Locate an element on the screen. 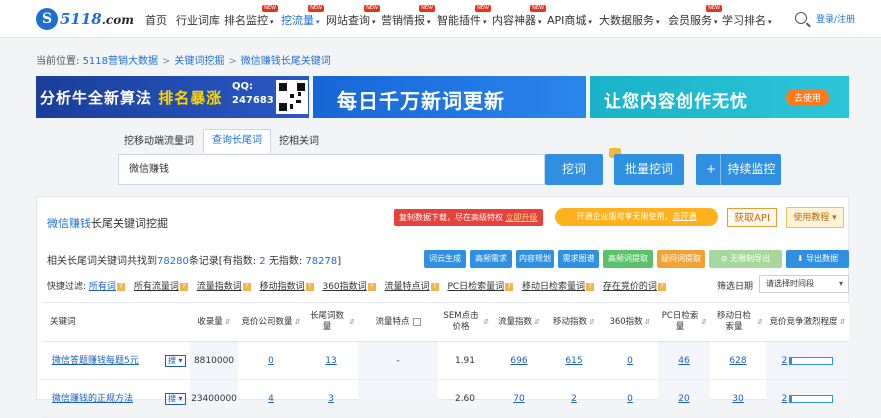 This screenshot has width=881, height=418. date-range-select: 请选择时间段 is located at coordinates (804, 284).